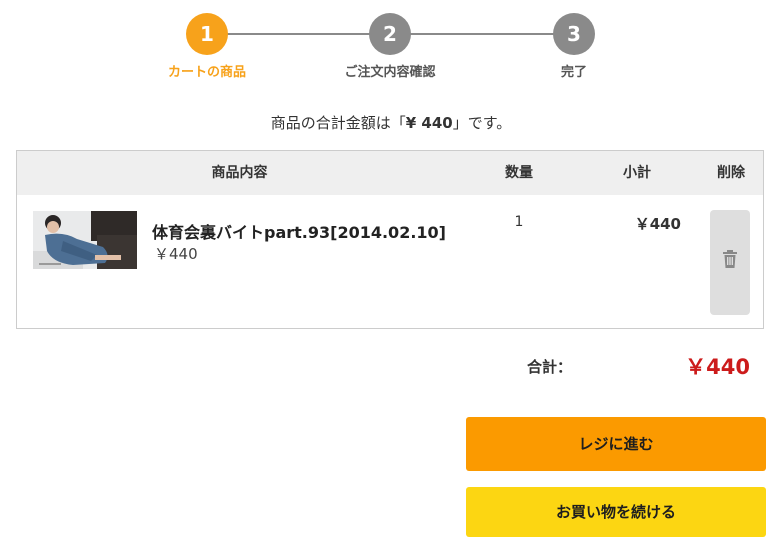 The width and height of the screenshot is (782, 551). Describe the element at coordinates (657, 224) in the screenshot. I see `product-subtotal: ￥440` at that location.